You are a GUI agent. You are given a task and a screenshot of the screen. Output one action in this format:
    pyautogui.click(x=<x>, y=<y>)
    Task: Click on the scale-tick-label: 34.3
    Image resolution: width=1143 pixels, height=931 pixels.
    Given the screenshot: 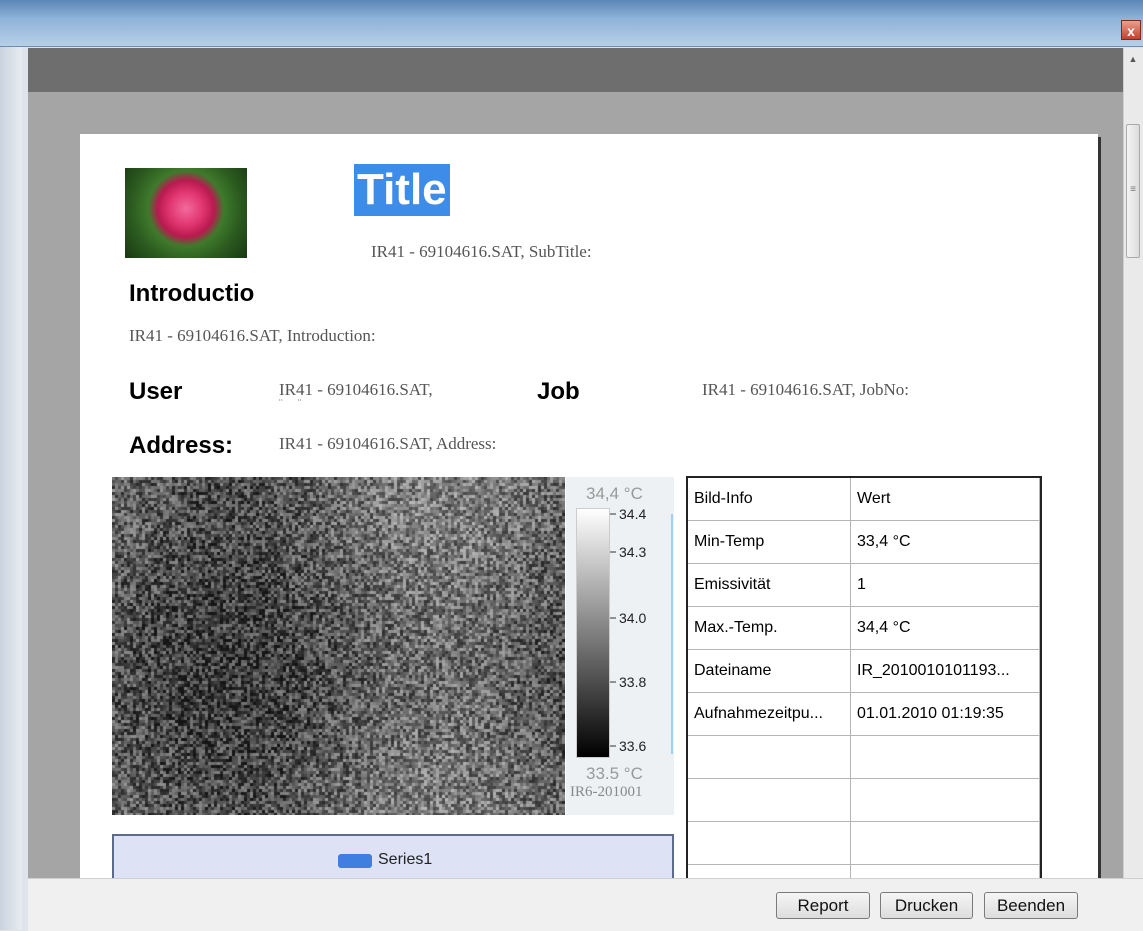 What is the action you would take?
    pyautogui.click(x=632, y=552)
    